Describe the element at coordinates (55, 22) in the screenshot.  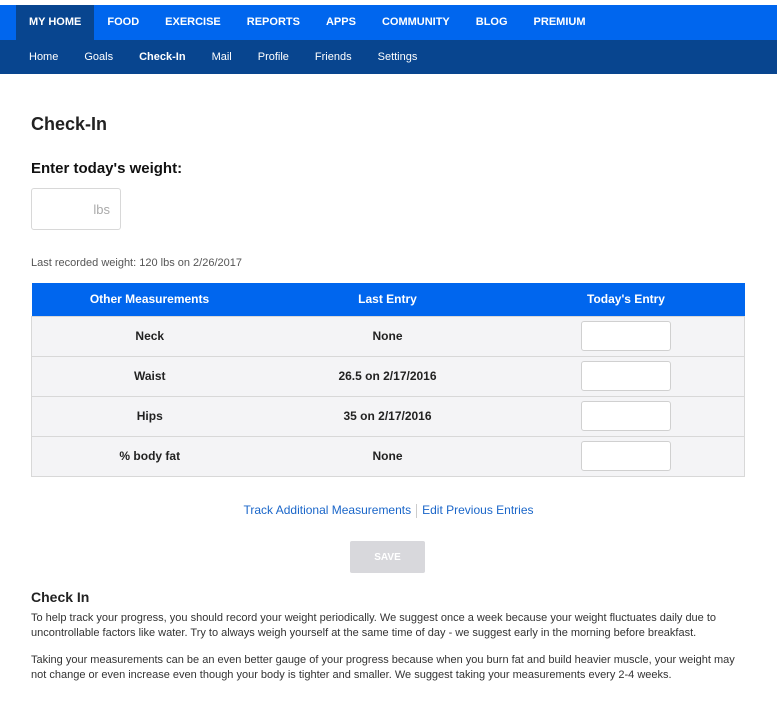
I see `nav-tab-my-home: My Home` at that location.